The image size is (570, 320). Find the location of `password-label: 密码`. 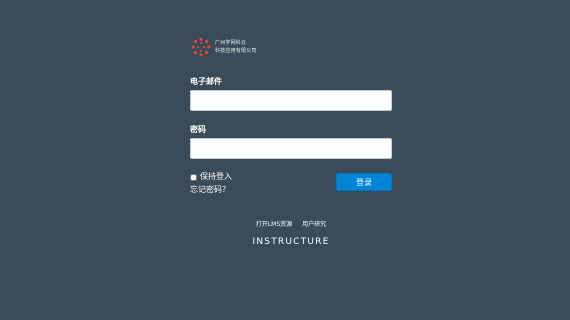

password-label: 密码 is located at coordinates (198, 129).